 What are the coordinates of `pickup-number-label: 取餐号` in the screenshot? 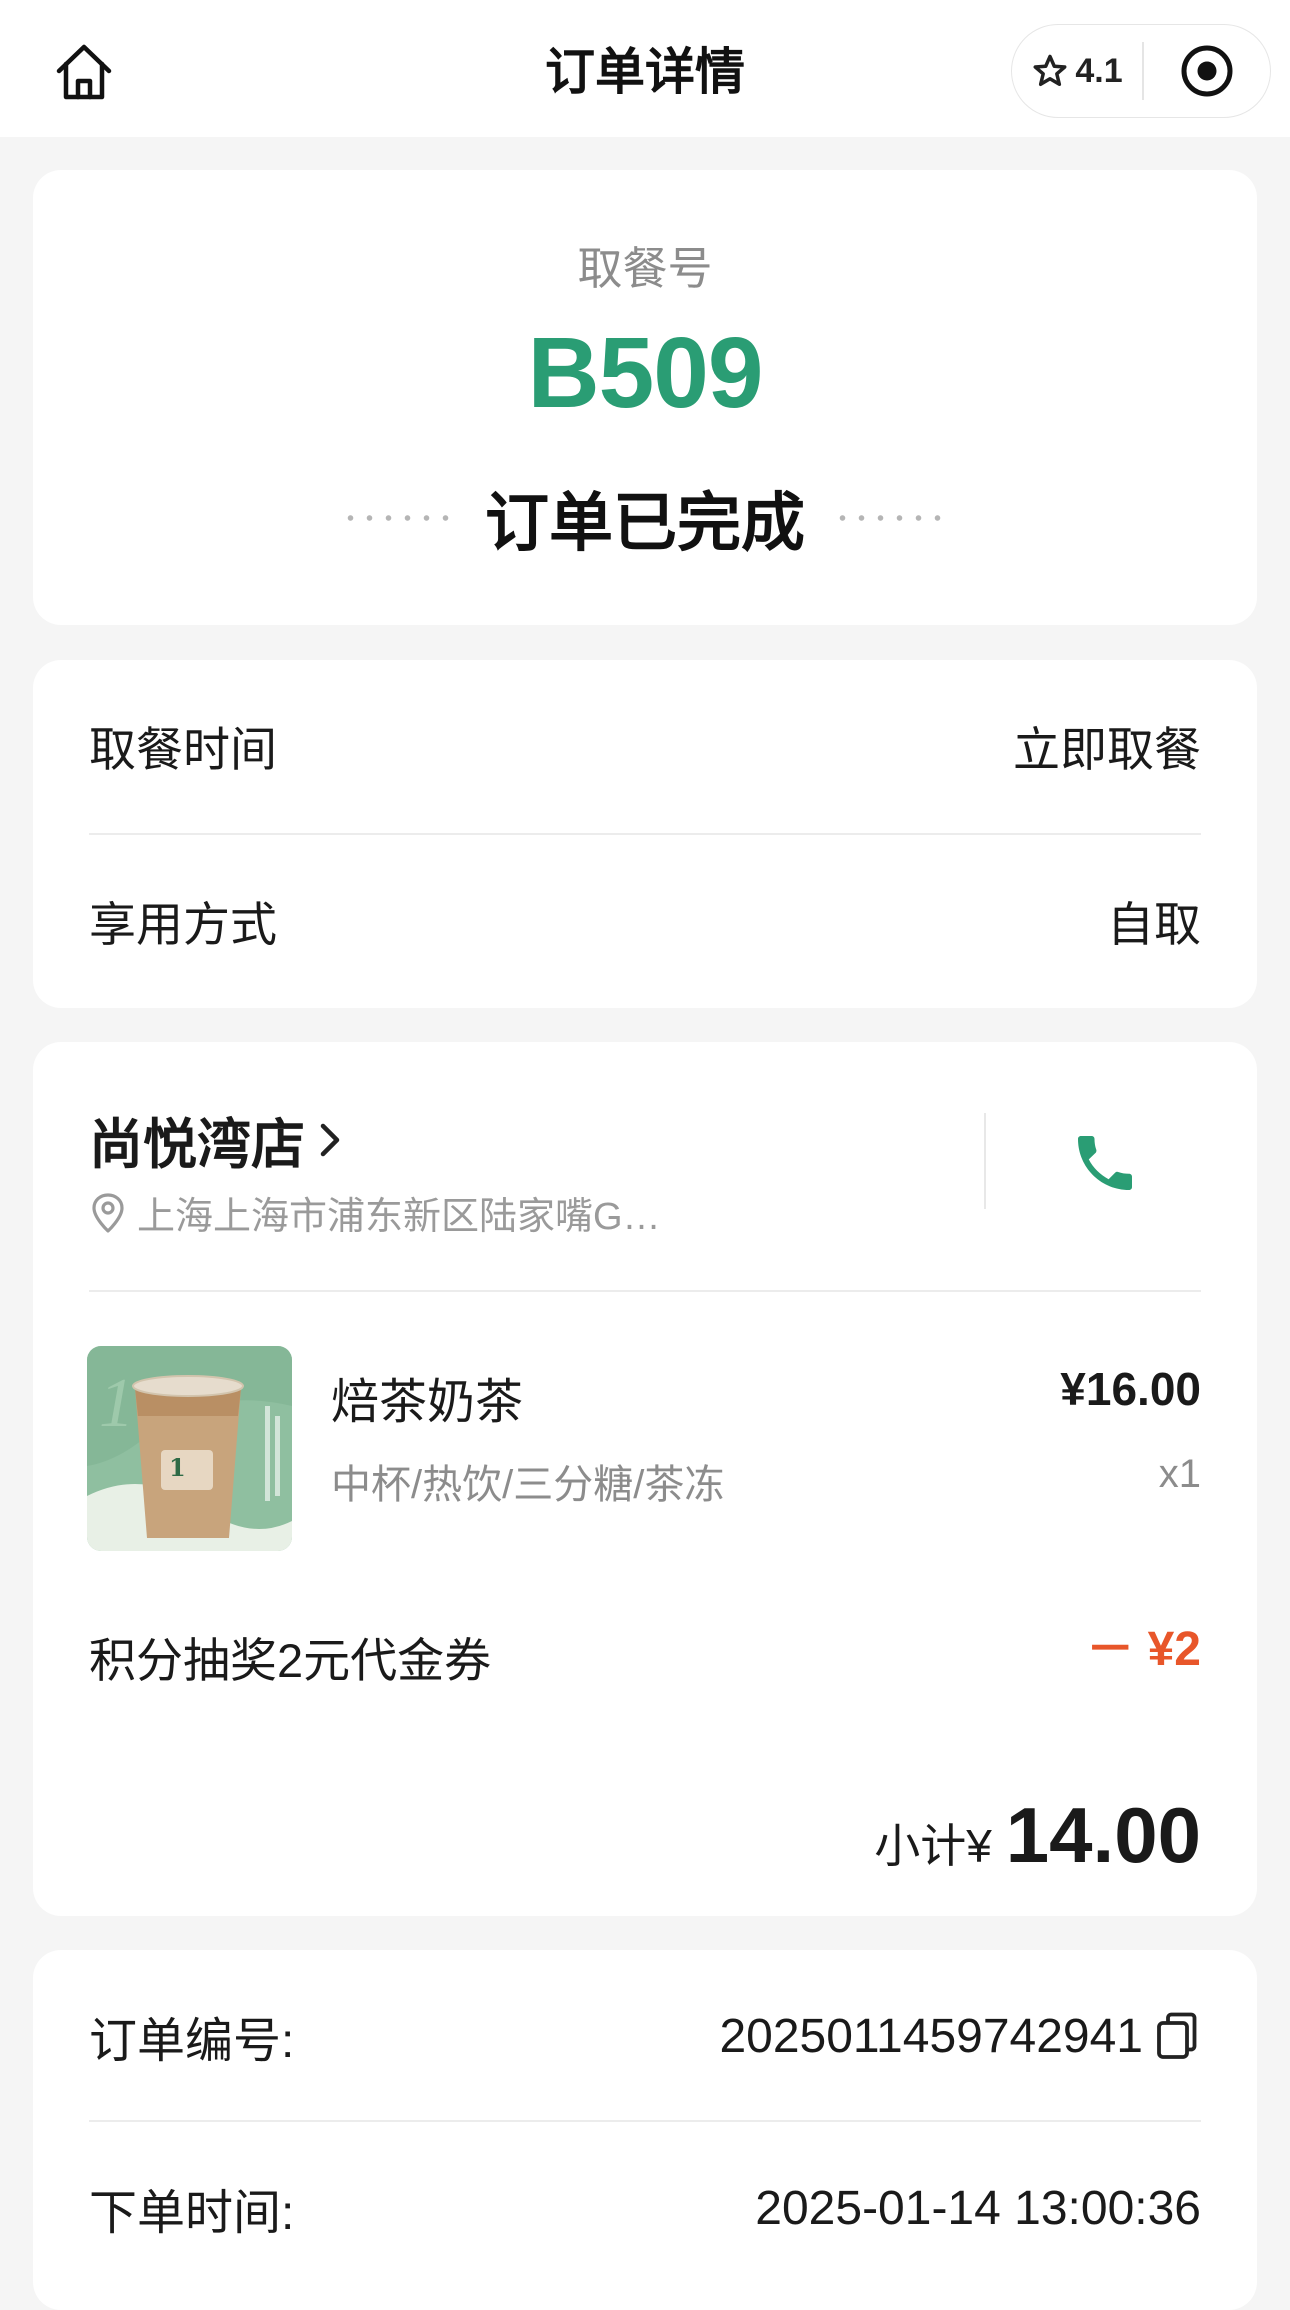 It's located at (645, 268).